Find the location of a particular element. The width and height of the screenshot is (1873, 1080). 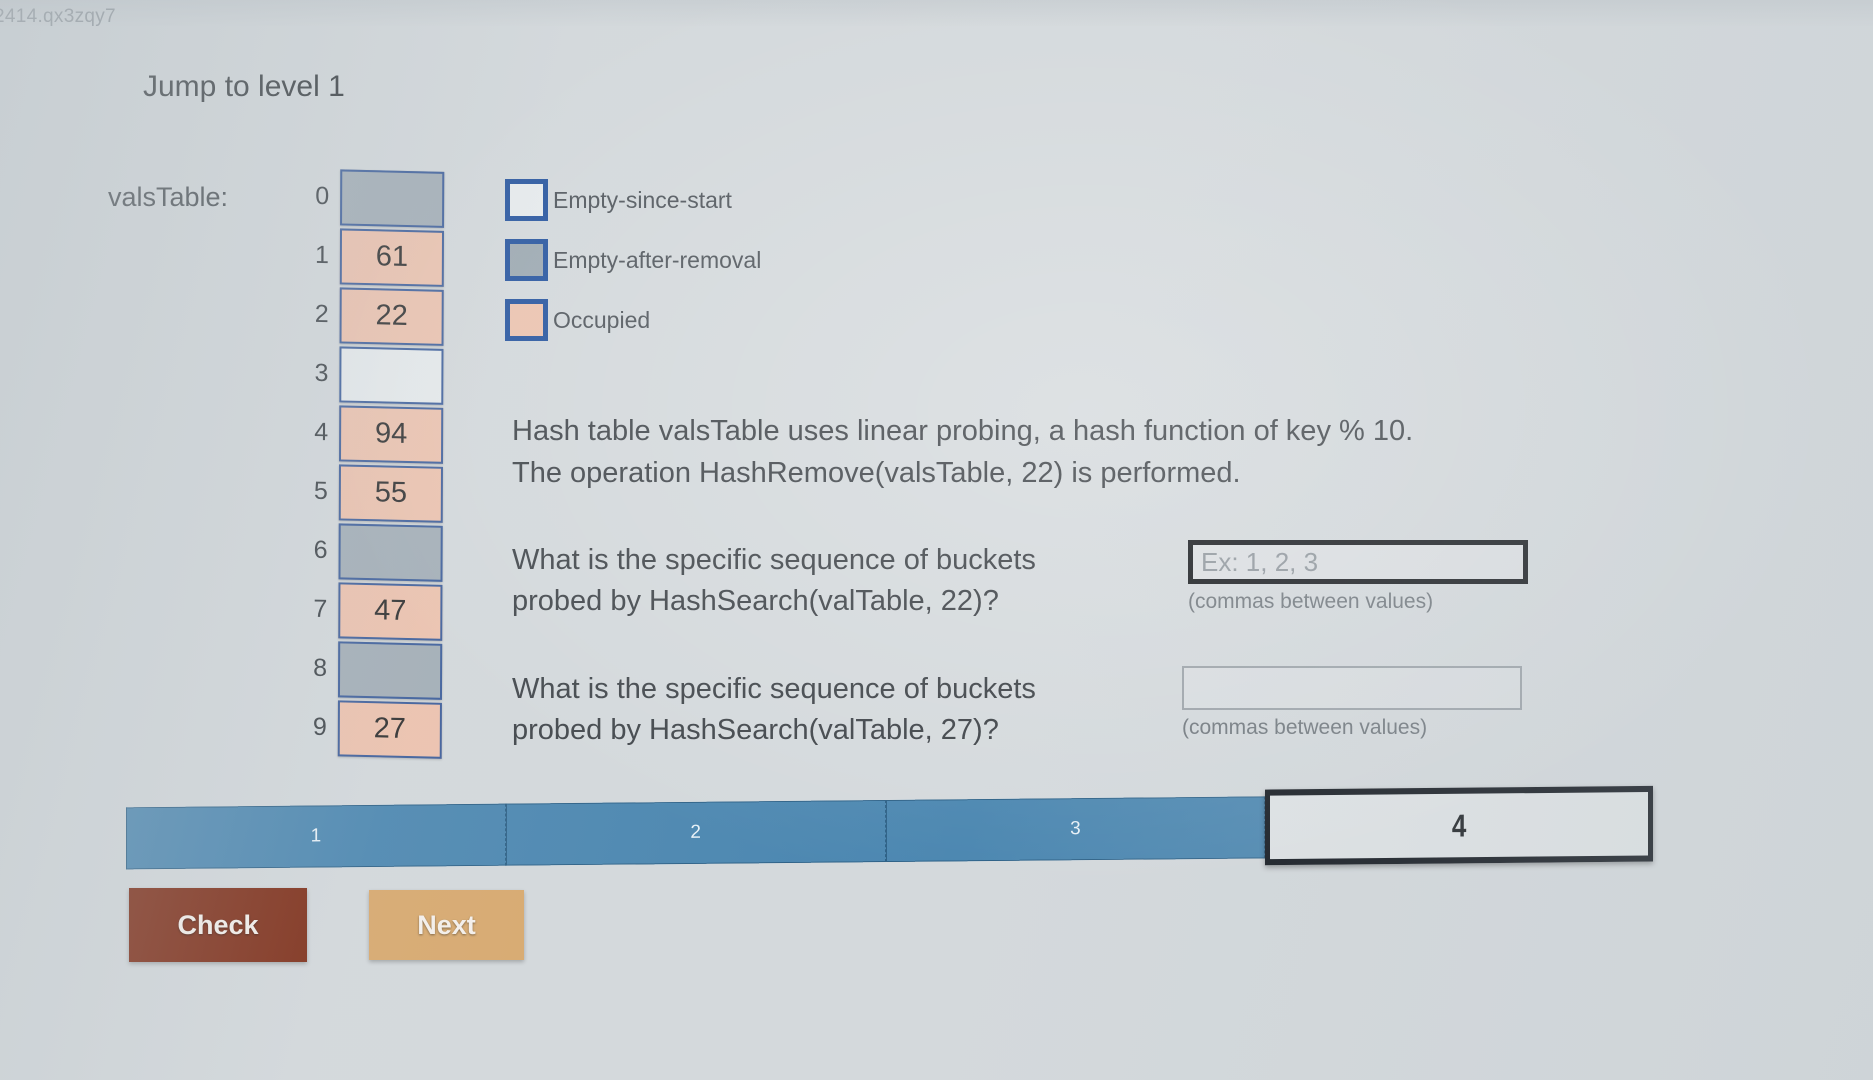

legend-label: Empty-after-removal is located at coordinates (657, 259).